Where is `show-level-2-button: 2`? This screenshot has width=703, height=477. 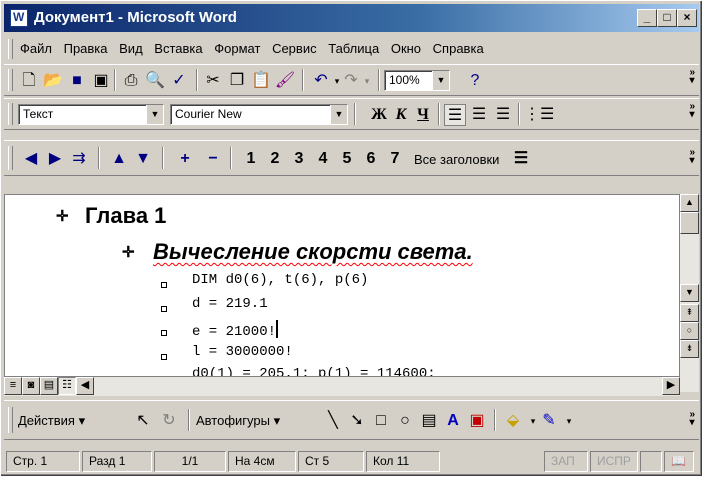
show-level-2-button: 2 is located at coordinates (275, 159).